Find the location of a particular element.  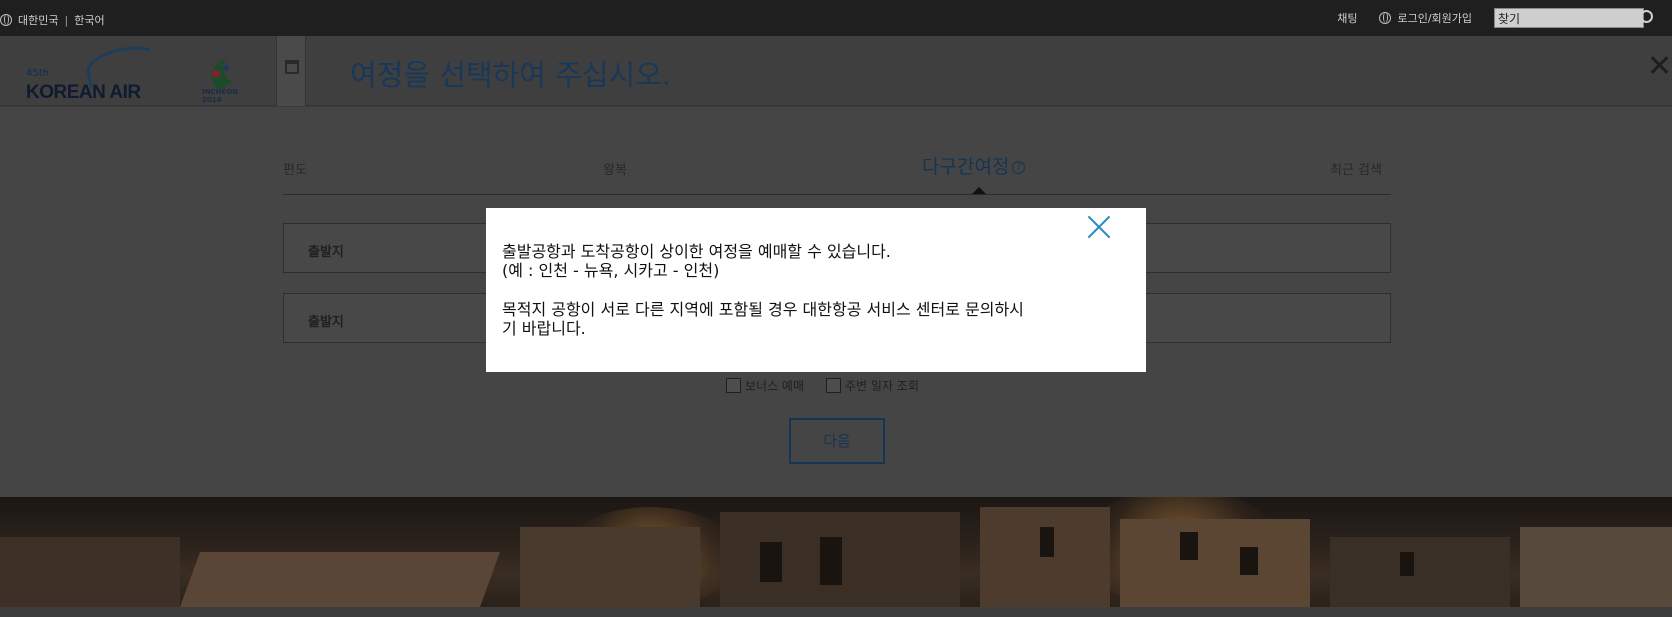

country-label: 대한민국 is located at coordinates (38, 20).